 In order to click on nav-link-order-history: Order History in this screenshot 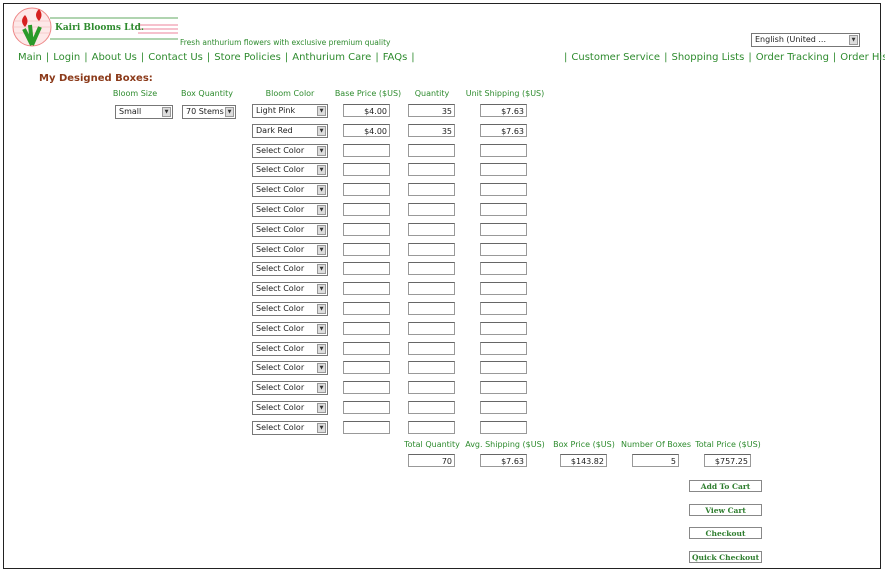, I will do `click(862, 57)`.